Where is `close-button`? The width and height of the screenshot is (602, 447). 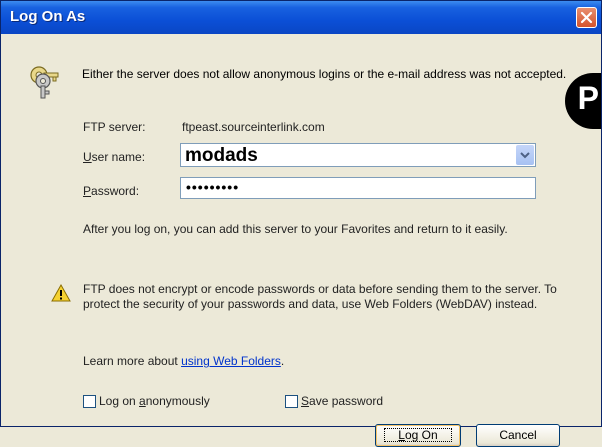
close-button is located at coordinates (586, 17).